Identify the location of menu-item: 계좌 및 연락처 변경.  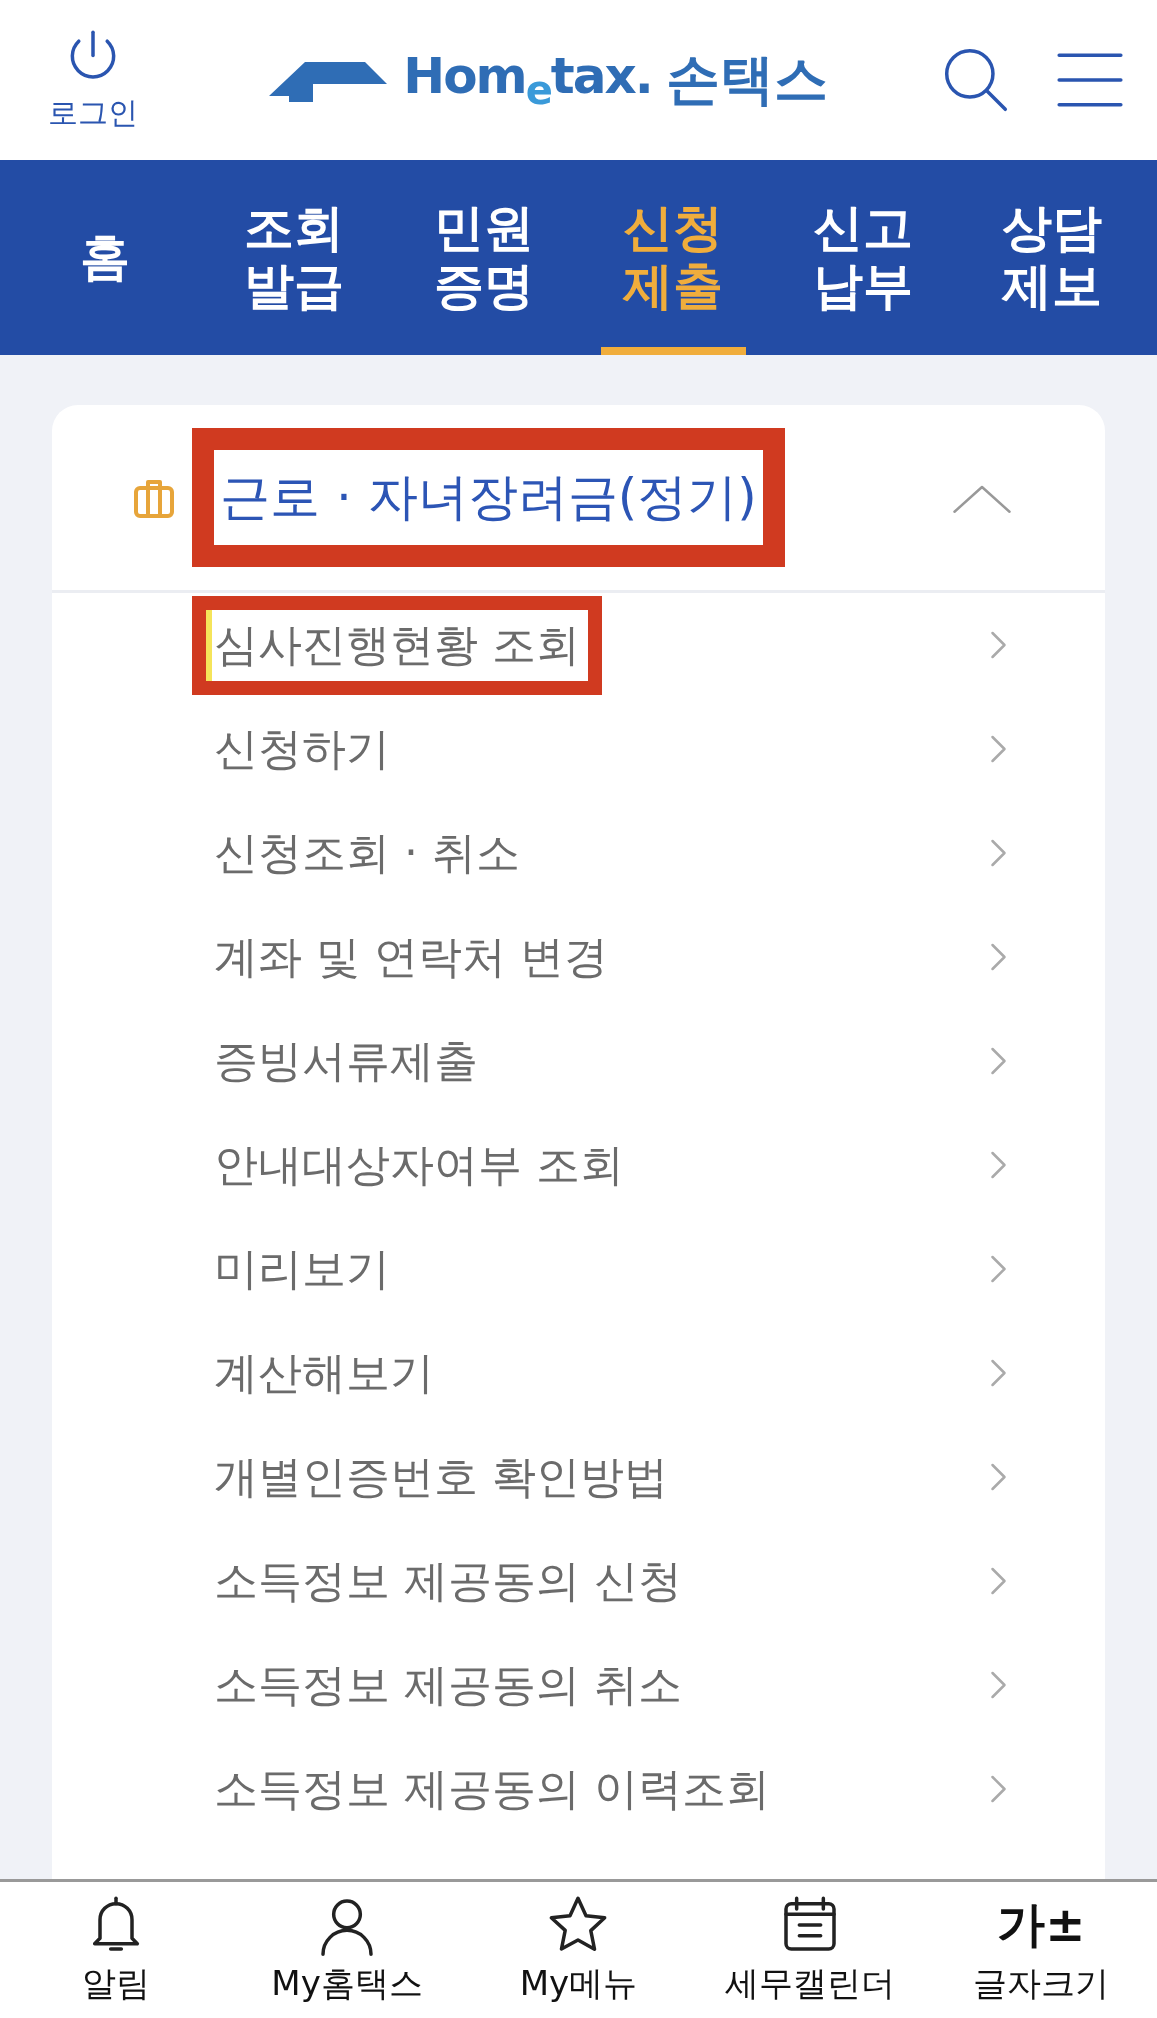
(578, 957).